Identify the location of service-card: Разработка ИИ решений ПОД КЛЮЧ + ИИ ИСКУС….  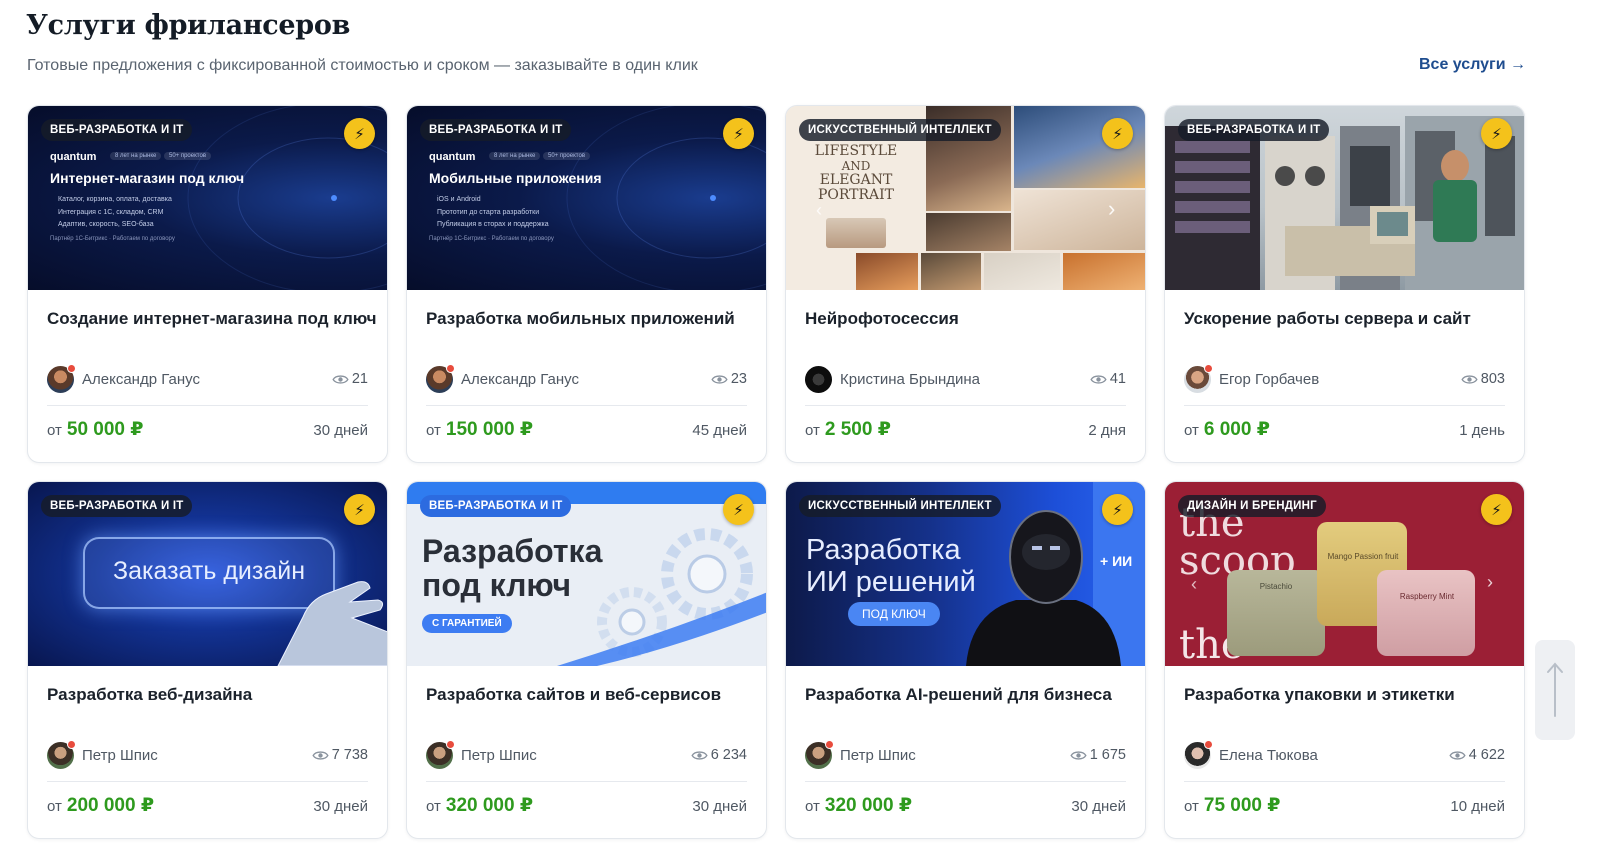
(965, 660).